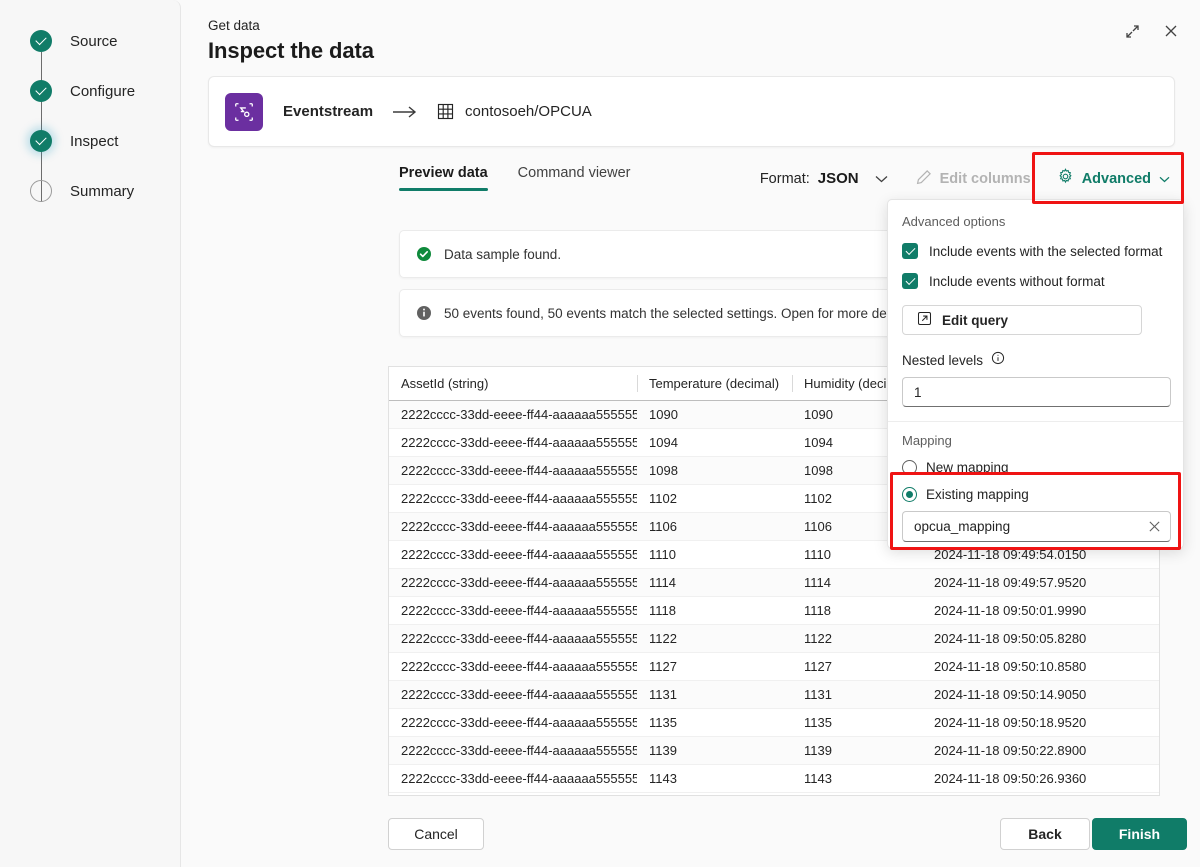  Describe the element at coordinates (244, 111) in the screenshot. I see `eventstream-icon` at that location.